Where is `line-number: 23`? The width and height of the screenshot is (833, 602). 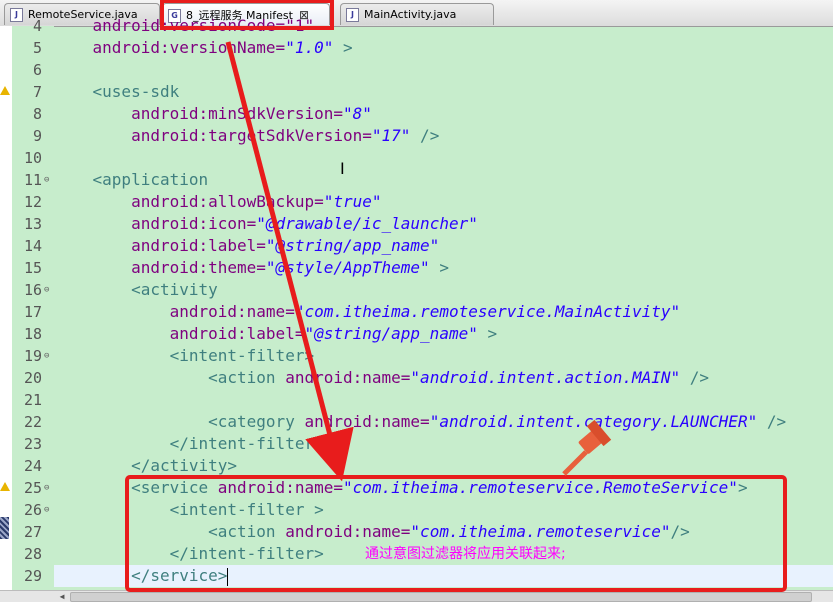
line-number: 23 is located at coordinates (32, 444).